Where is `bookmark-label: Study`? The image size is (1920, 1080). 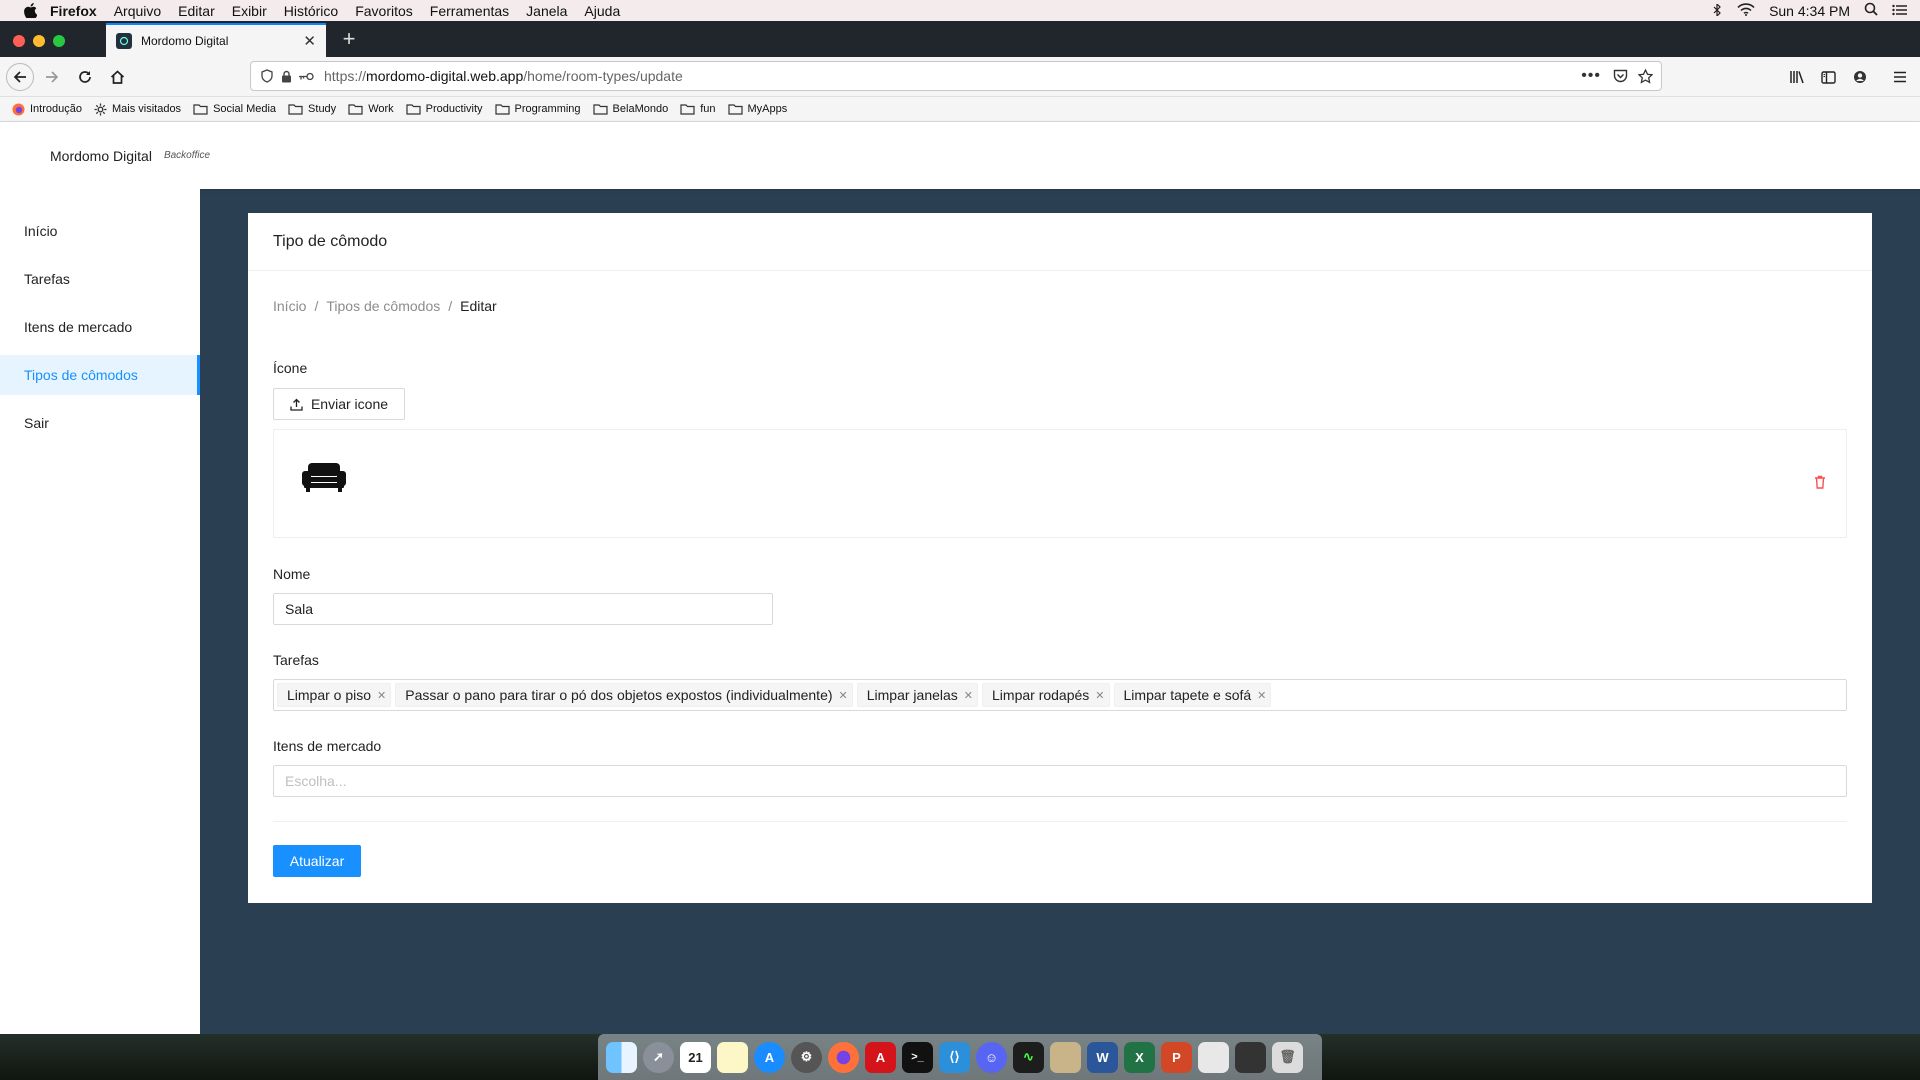 bookmark-label: Study is located at coordinates (322, 109).